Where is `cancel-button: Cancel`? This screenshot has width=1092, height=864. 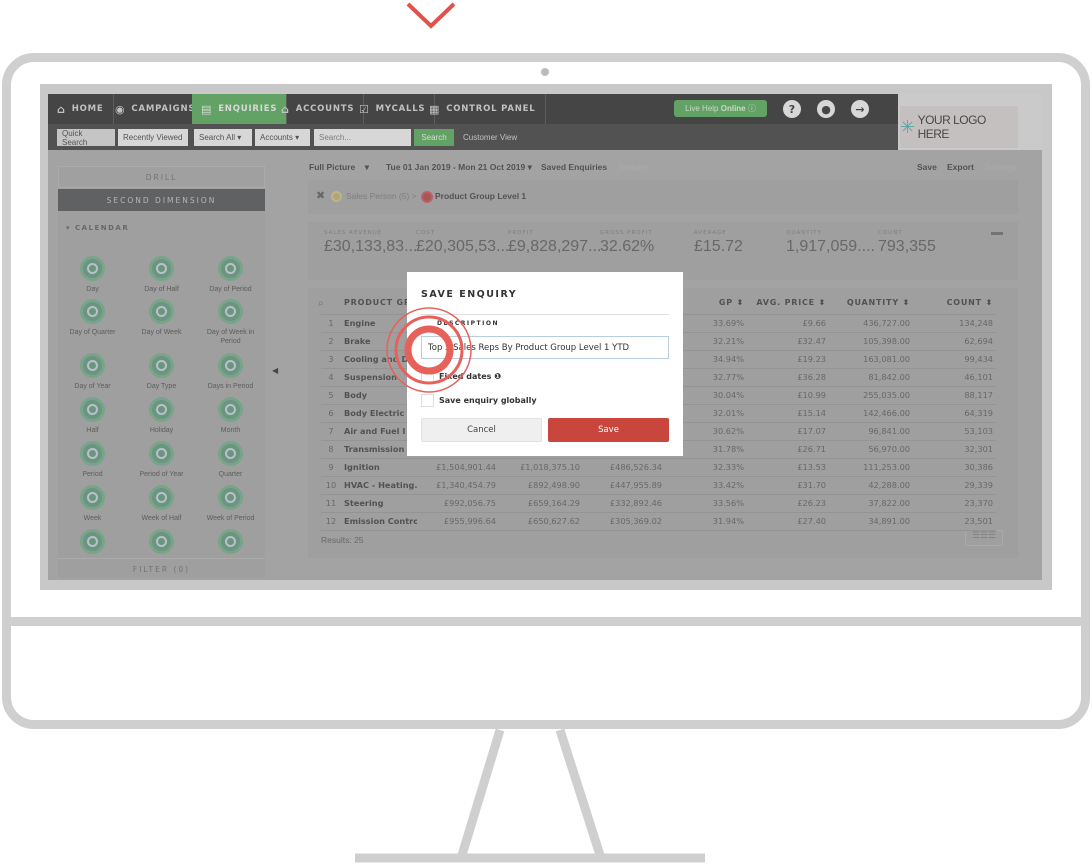 cancel-button: Cancel is located at coordinates (481, 430).